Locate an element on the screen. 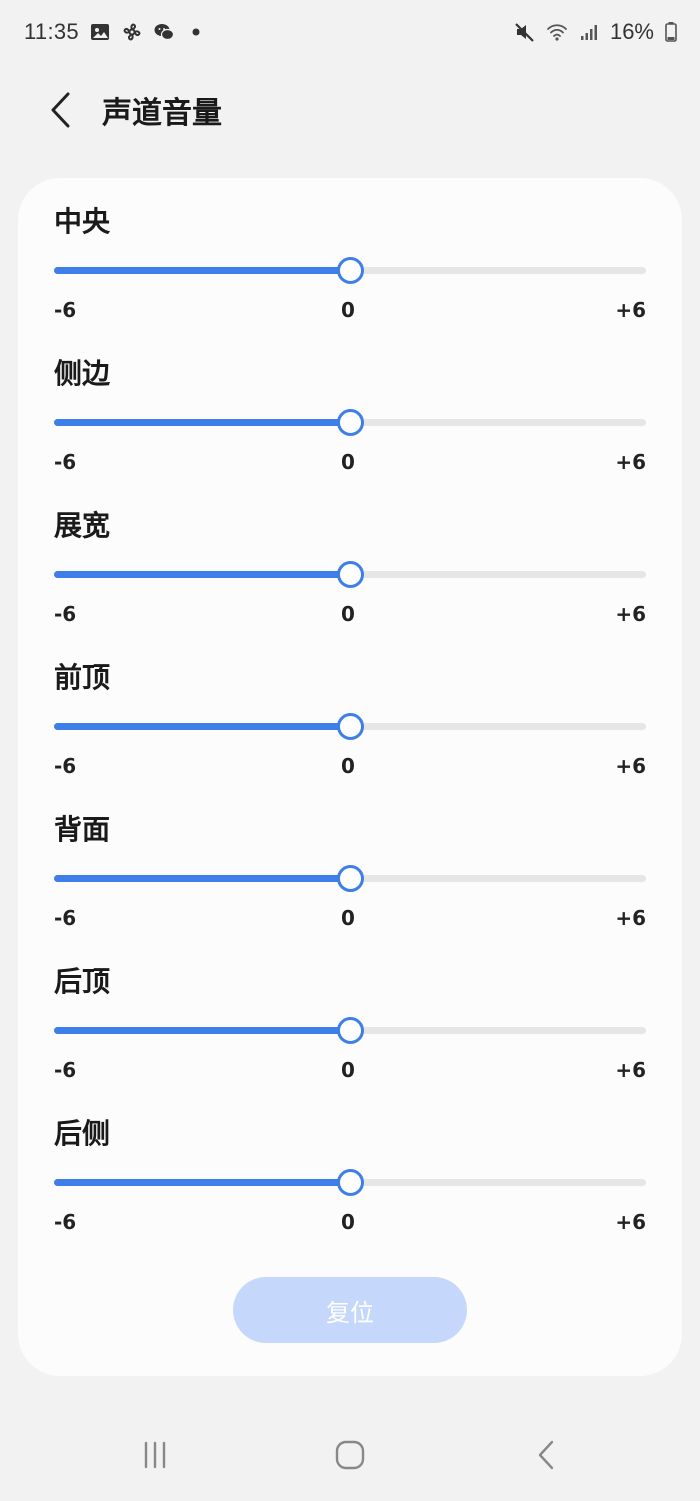  slider-group-back: 背面 -6 0 +6 is located at coordinates (350, 862).